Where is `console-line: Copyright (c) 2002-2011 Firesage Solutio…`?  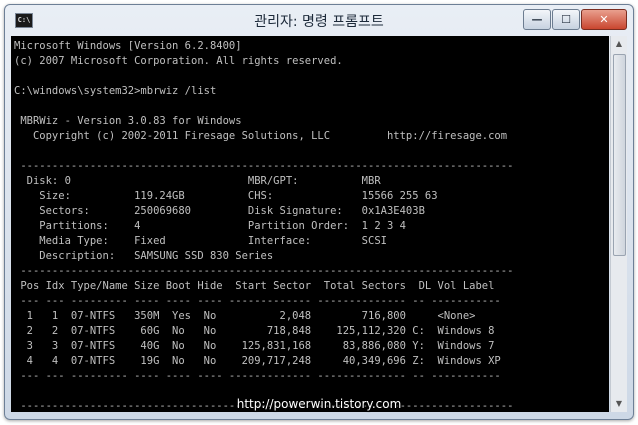
console-line: Copyright (c) 2002-2011 Firesage Solutio… is located at coordinates (261, 136).